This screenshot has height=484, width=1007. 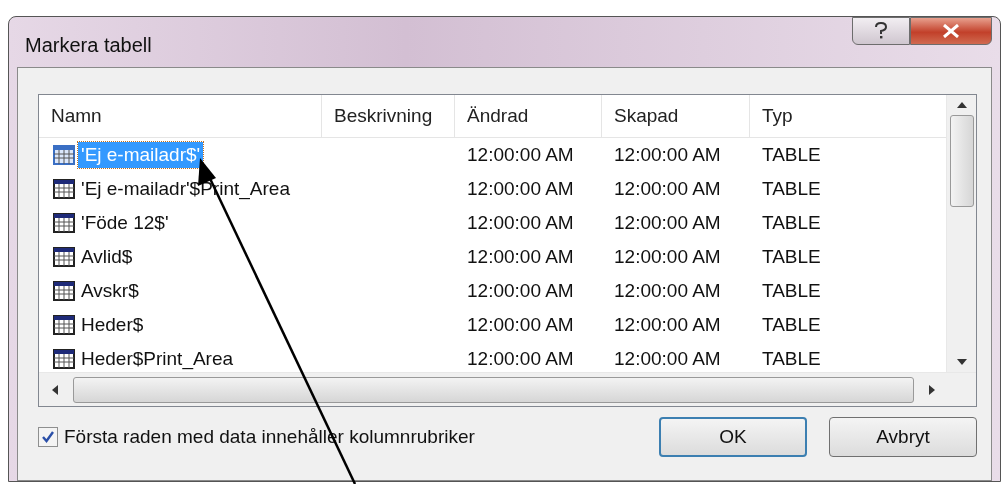 I want to click on help-button, so click(x=881, y=31).